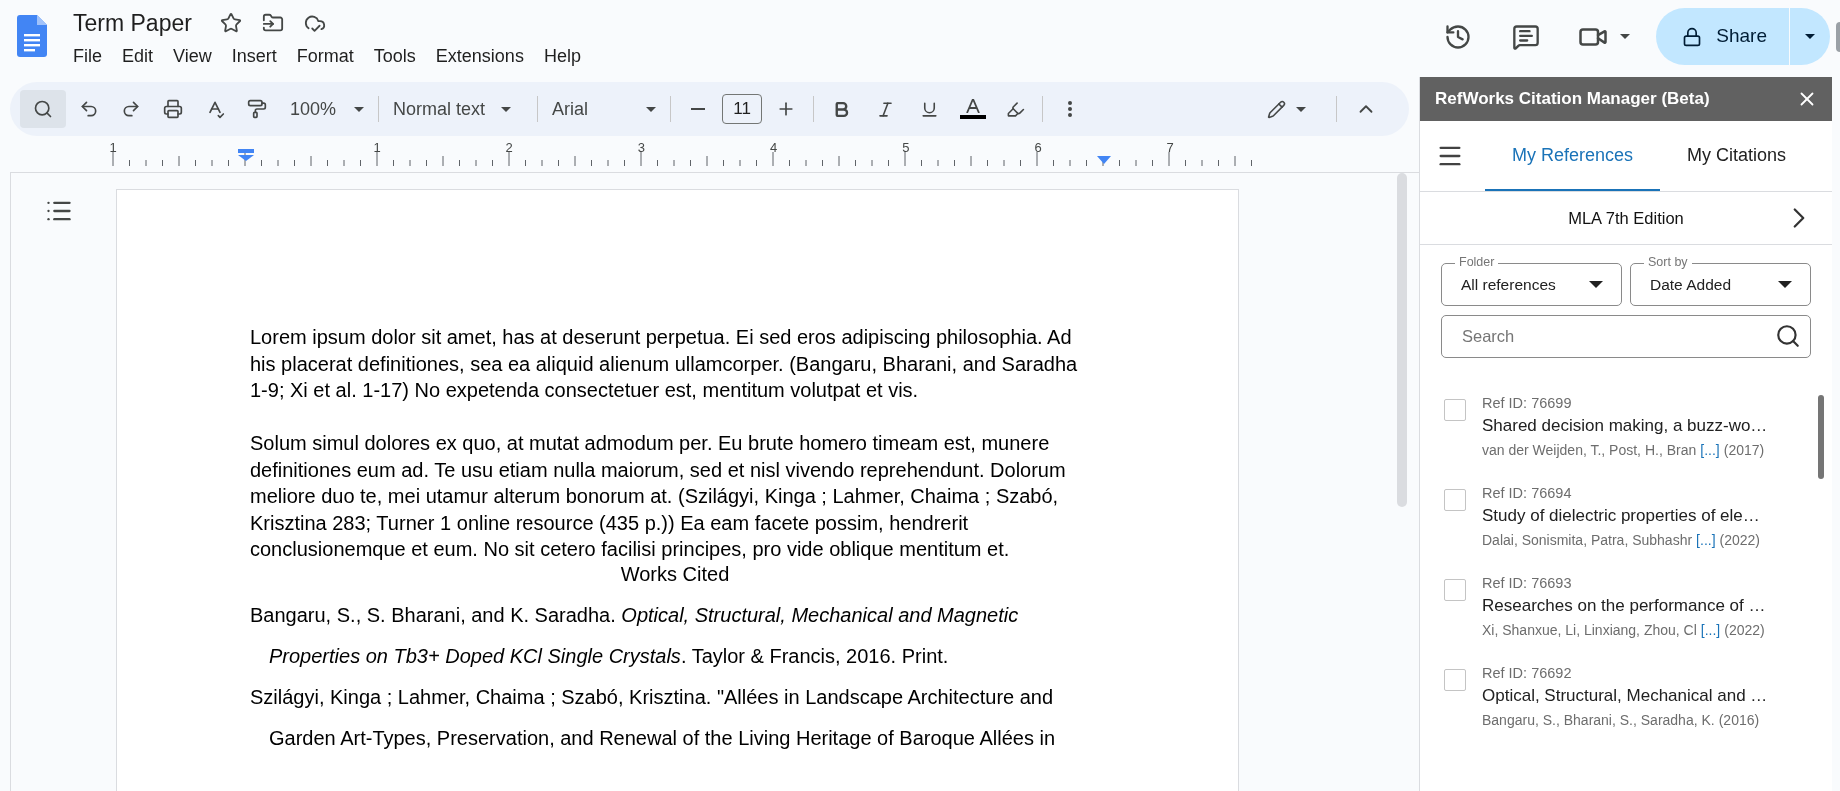 The image size is (1840, 791). What do you see at coordinates (1458, 36) in the screenshot?
I see `history-icon` at bounding box center [1458, 36].